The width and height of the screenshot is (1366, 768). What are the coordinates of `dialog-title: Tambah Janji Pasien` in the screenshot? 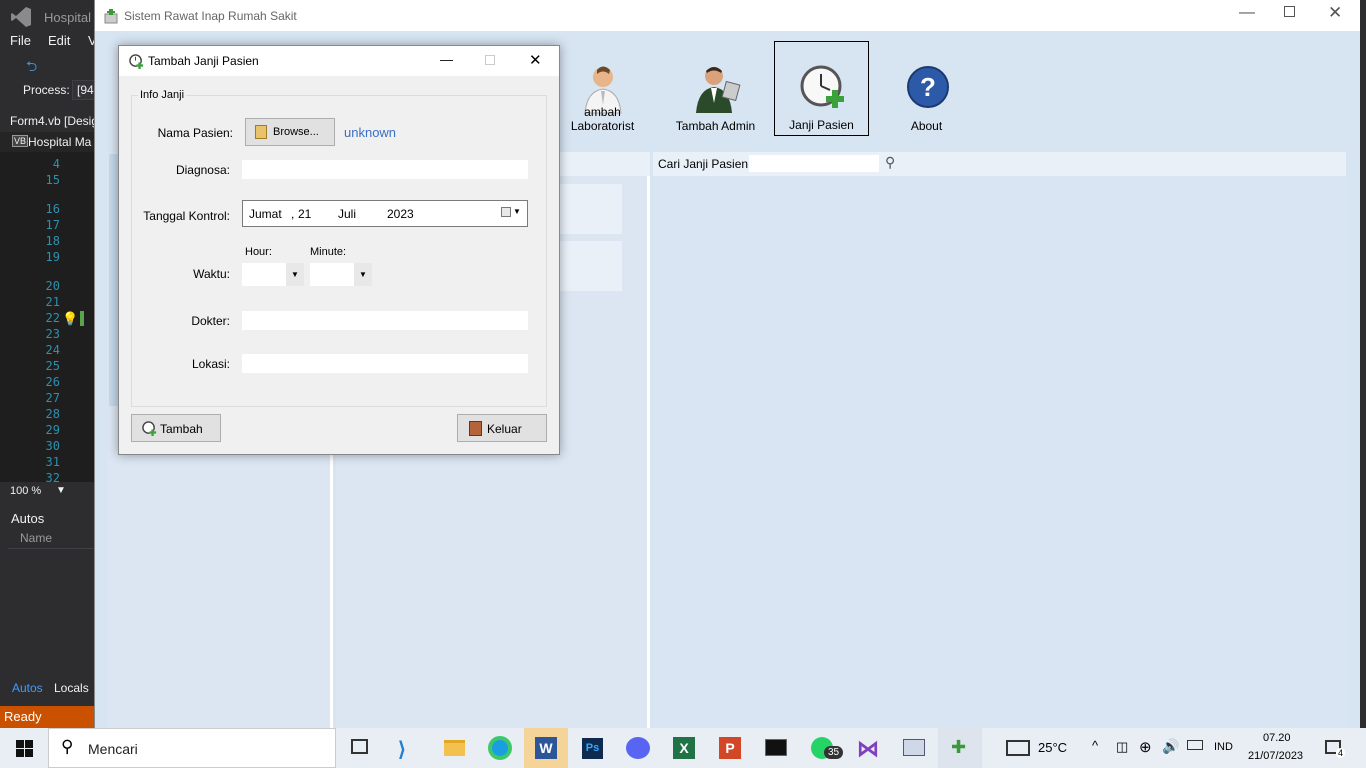 It's located at (203, 61).